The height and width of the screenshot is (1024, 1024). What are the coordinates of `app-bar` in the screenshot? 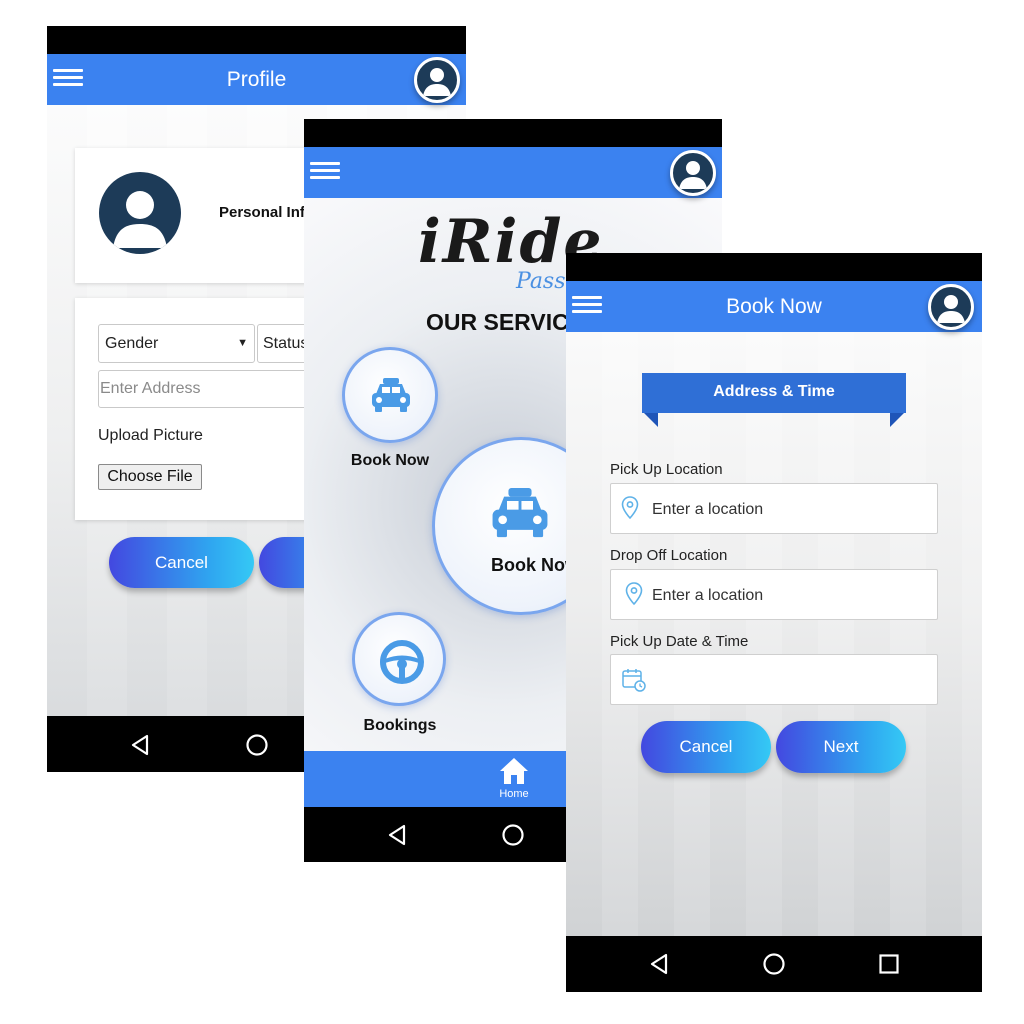 It's located at (513, 172).